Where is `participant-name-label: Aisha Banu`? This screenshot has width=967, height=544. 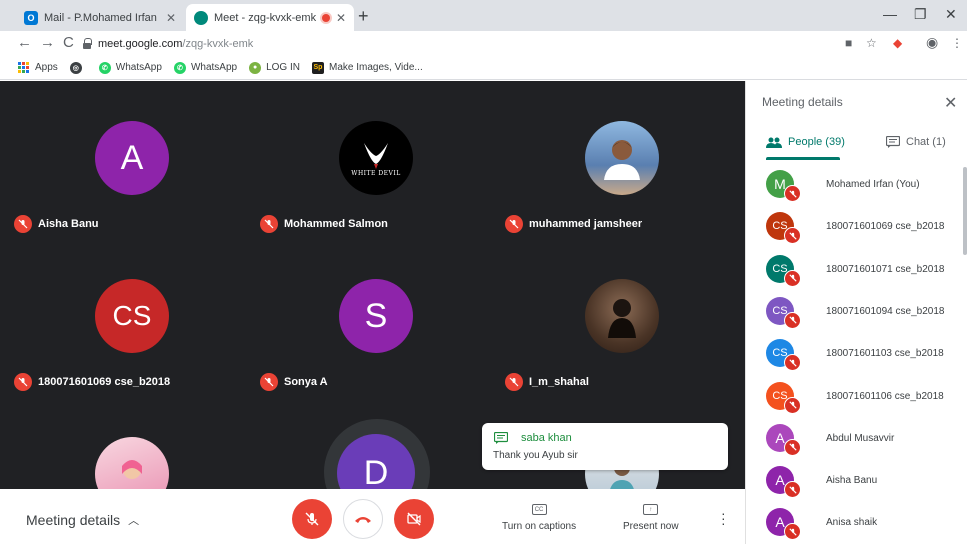
participant-name-label: Aisha Banu is located at coordinates (68, 224).